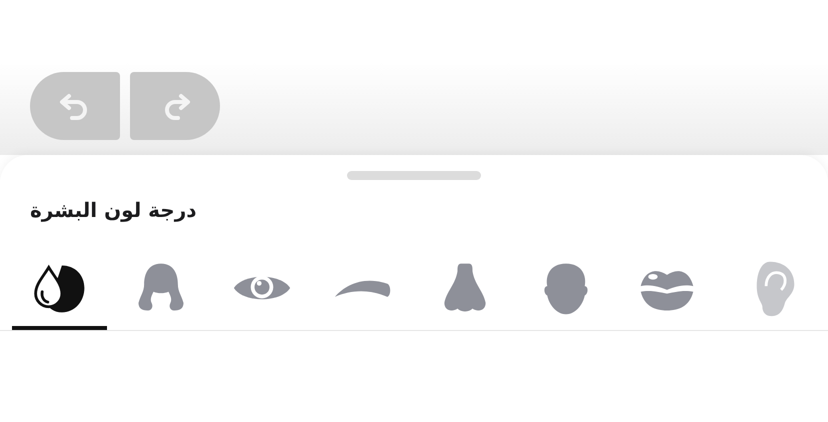 This screenshot has height=422, width=828. Describe the element at coordinates (113, 210) in the screenshot. I see `section-title: درجة لون البشرة` at that location.